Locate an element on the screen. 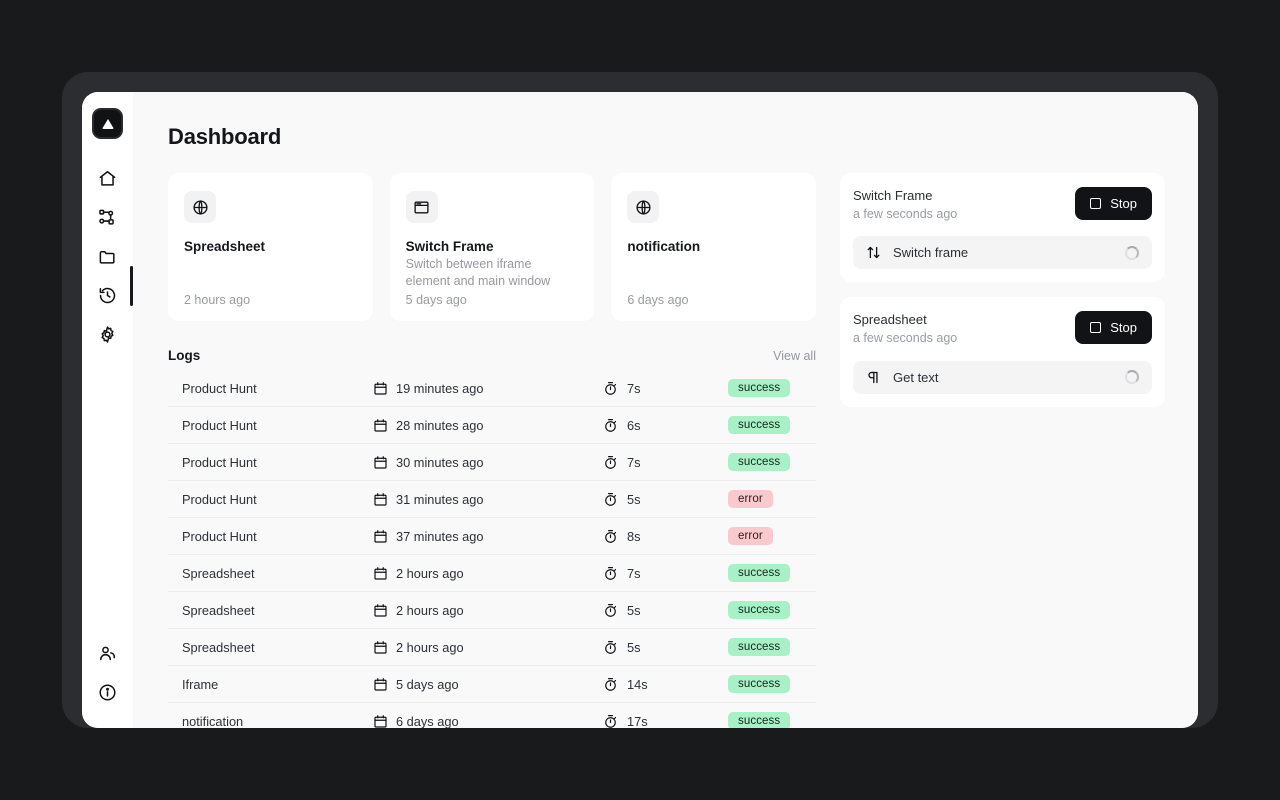 The image size is (1280, 800). pilcrow-icon is located at coordinates (873, 377).